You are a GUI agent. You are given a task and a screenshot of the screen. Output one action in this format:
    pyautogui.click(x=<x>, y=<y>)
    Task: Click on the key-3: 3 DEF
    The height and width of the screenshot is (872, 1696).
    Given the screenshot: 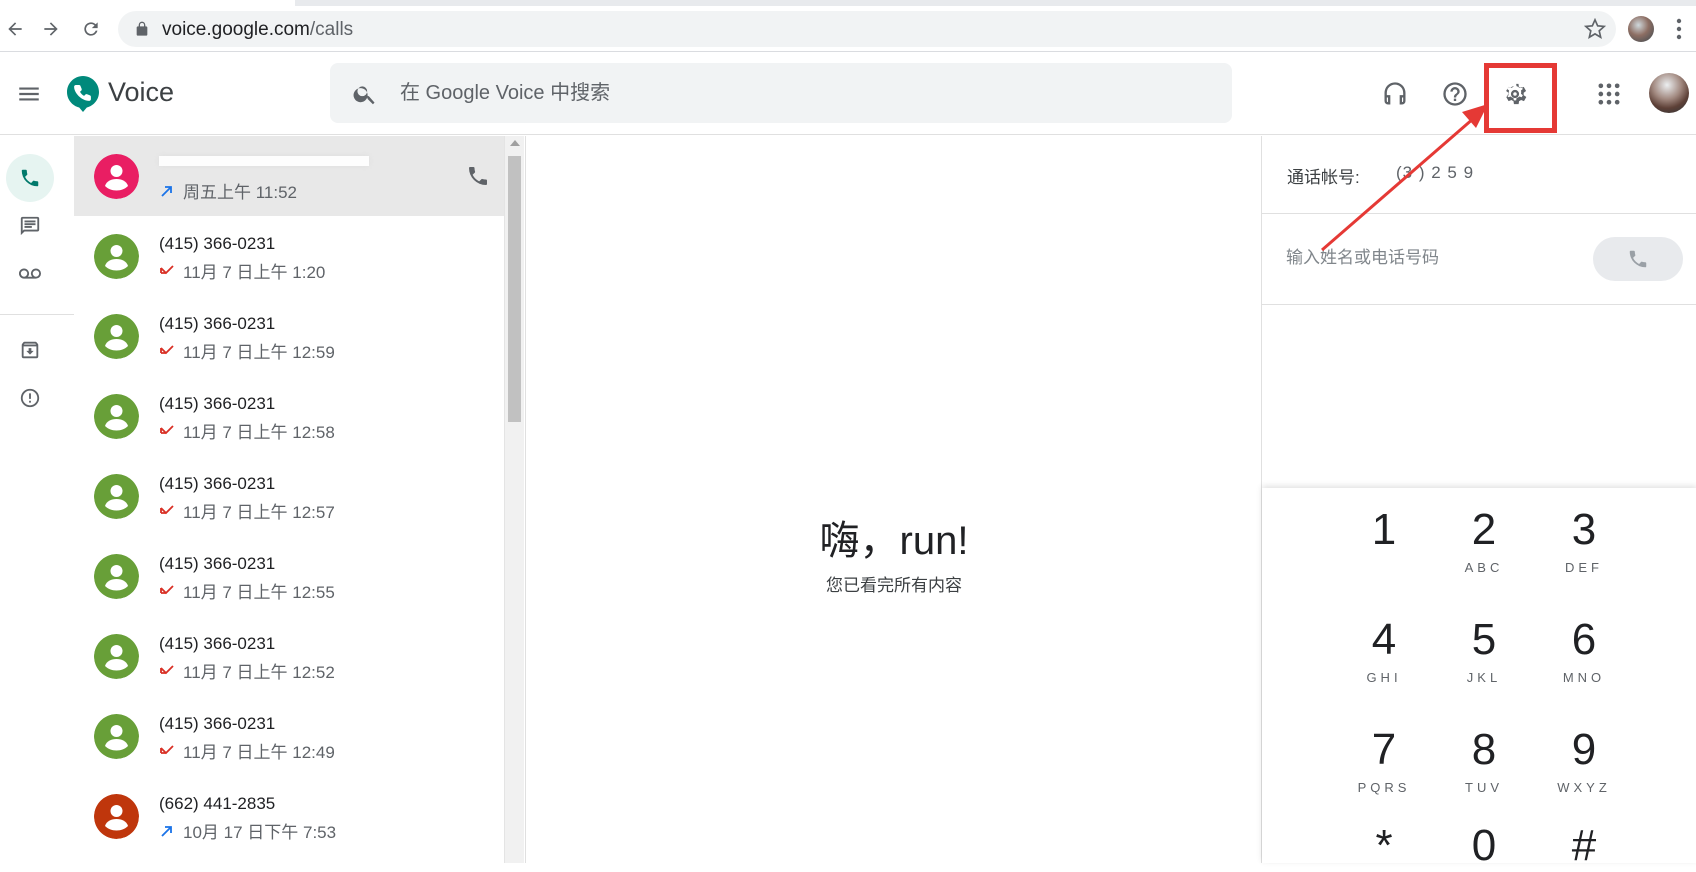 What is the action you would take?
    pyautogui.click(x=1584, y=536)
    